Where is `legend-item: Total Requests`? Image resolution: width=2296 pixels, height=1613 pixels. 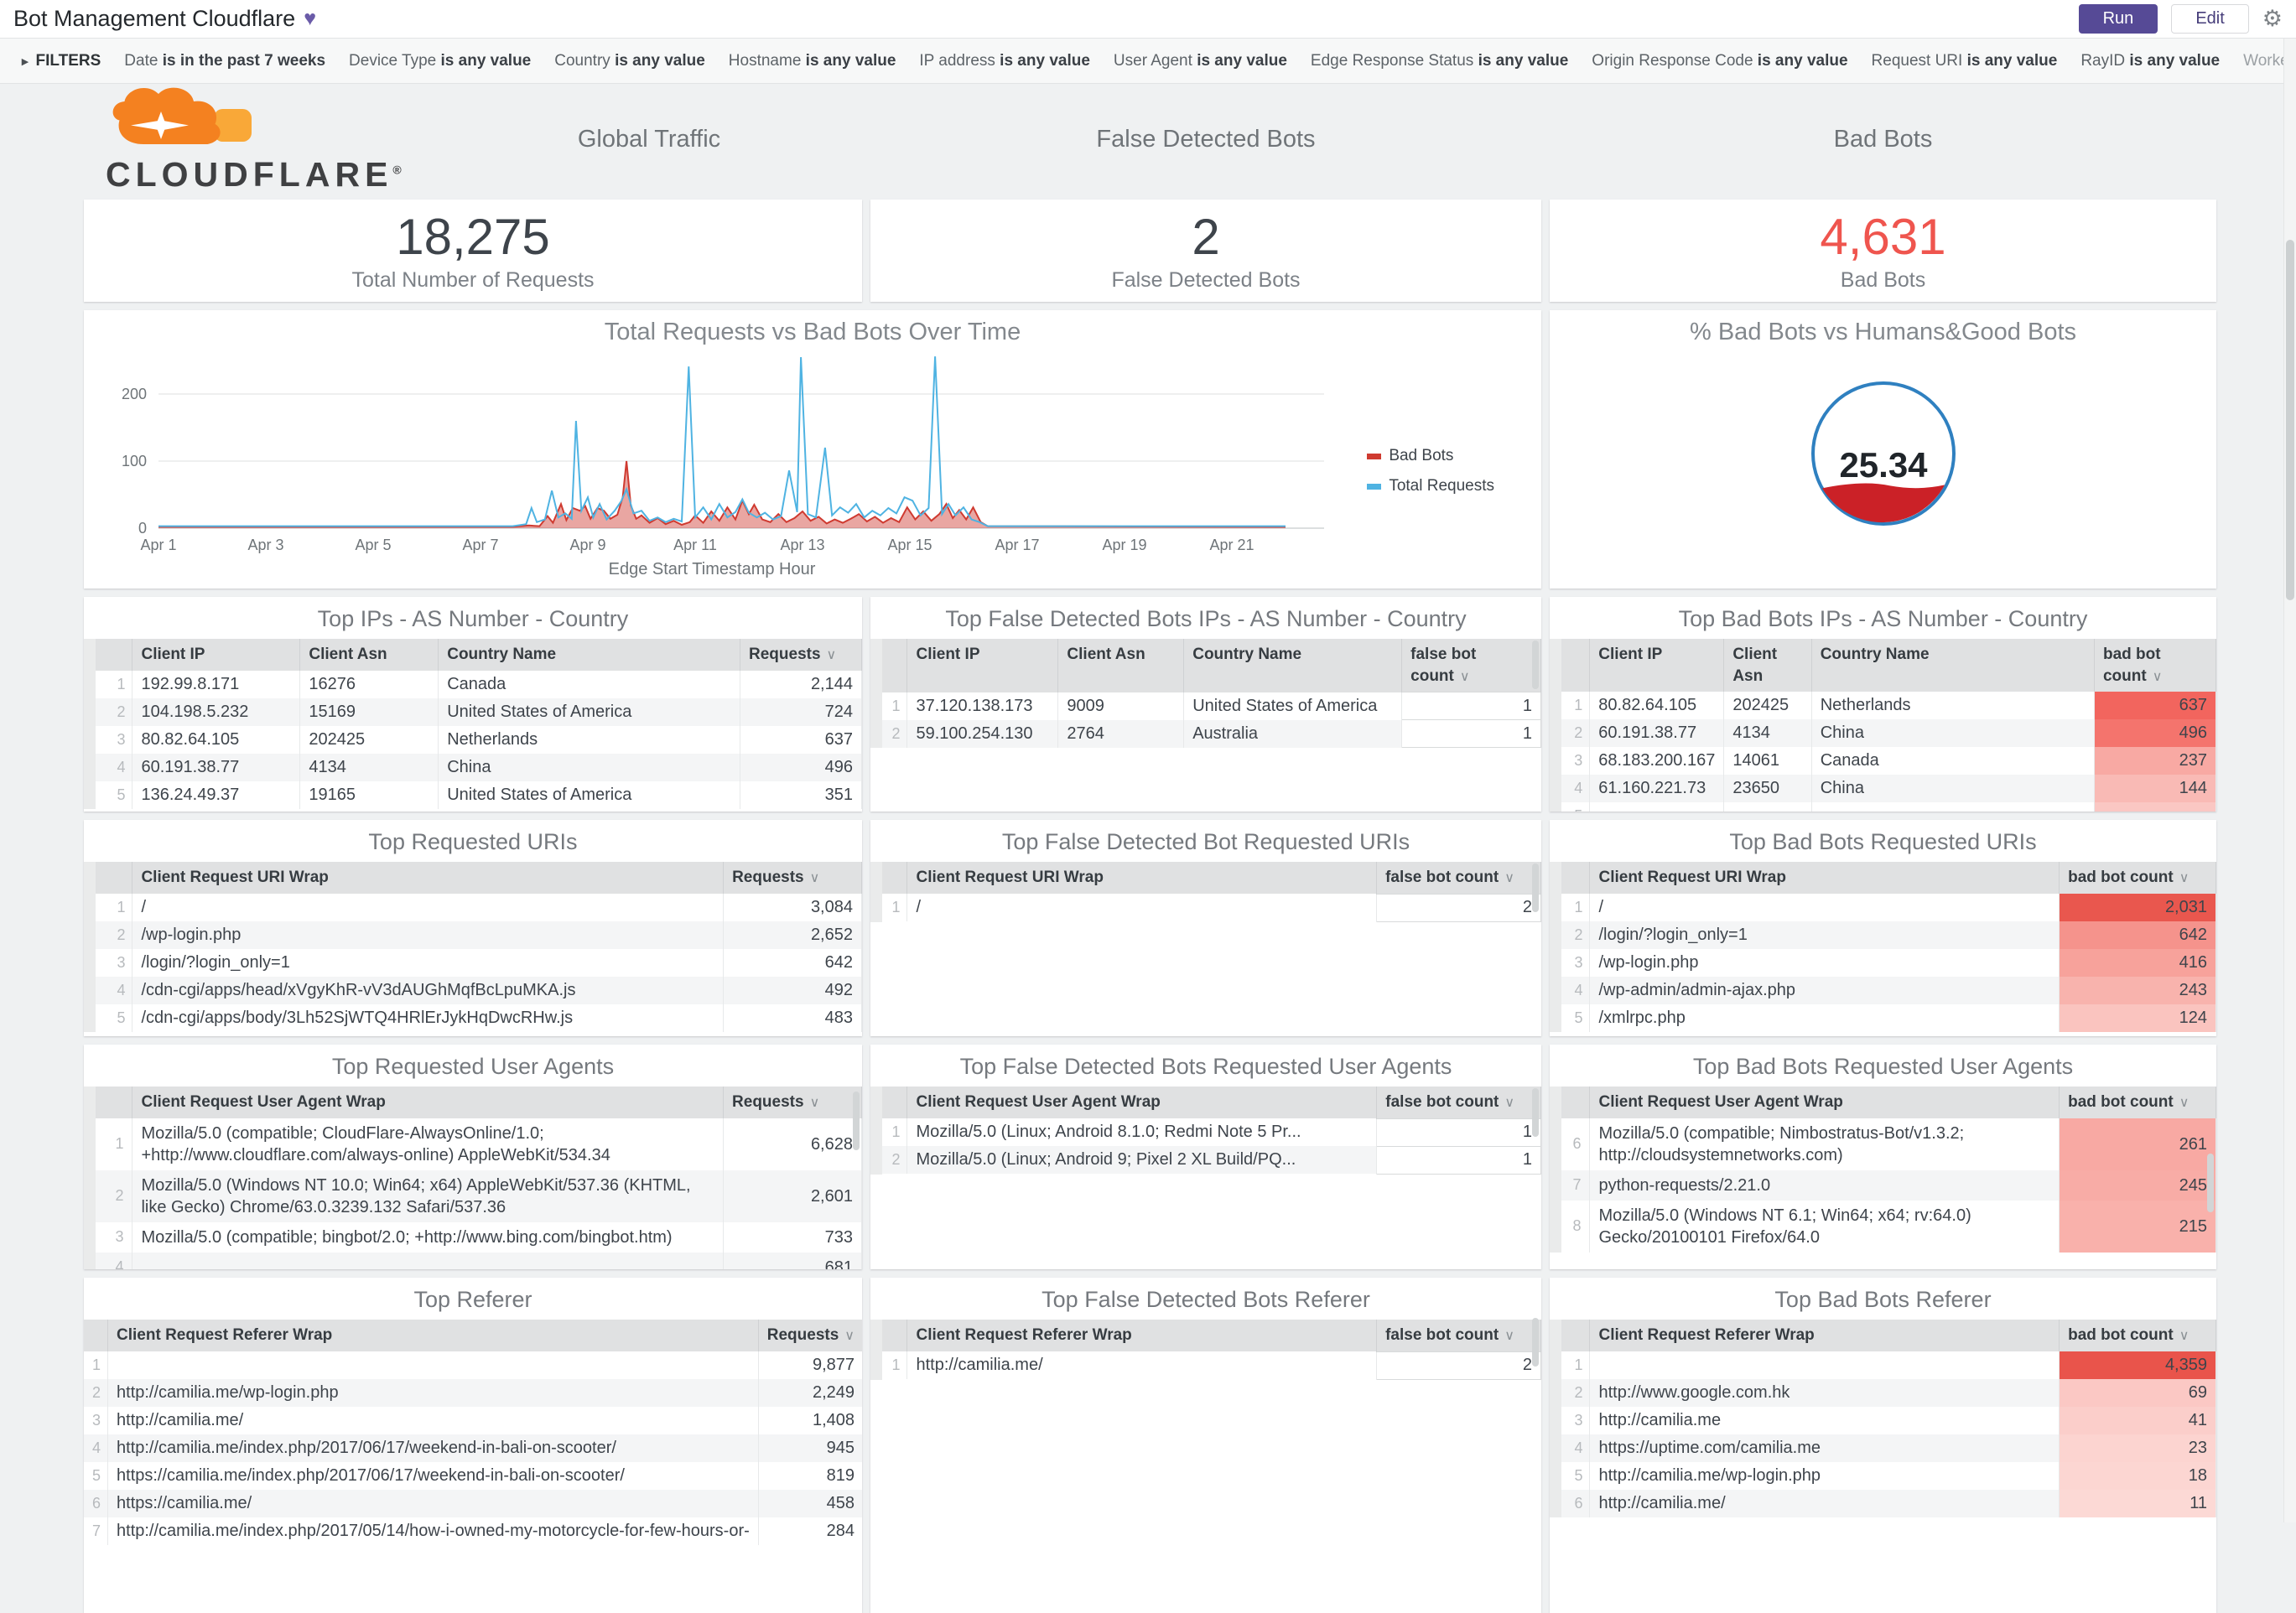 legend-item: Total Requests is located at coordinates (1430, 486).